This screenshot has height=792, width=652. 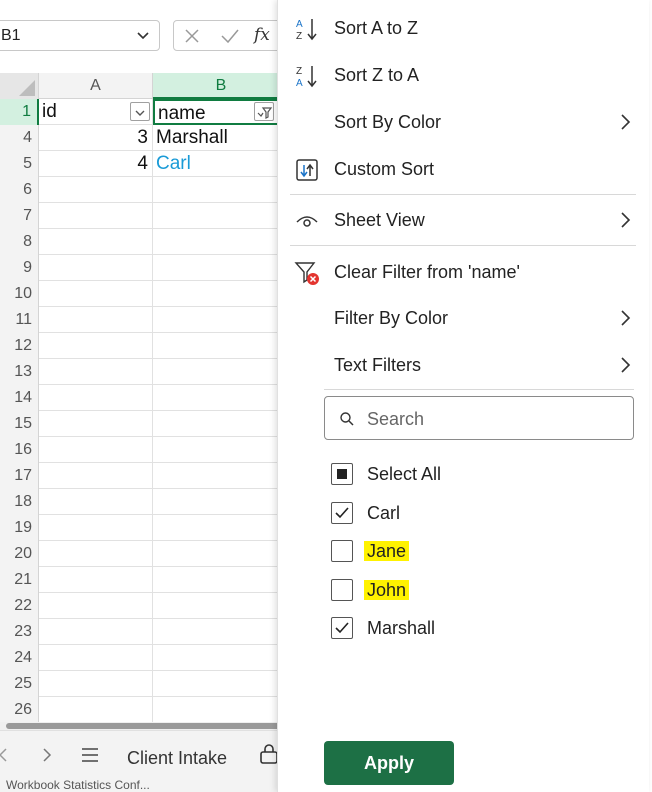 What do you see at coordinates (264, 111) in the screenshot?
I see `filter-active-button` at bounding box center [264, 111].